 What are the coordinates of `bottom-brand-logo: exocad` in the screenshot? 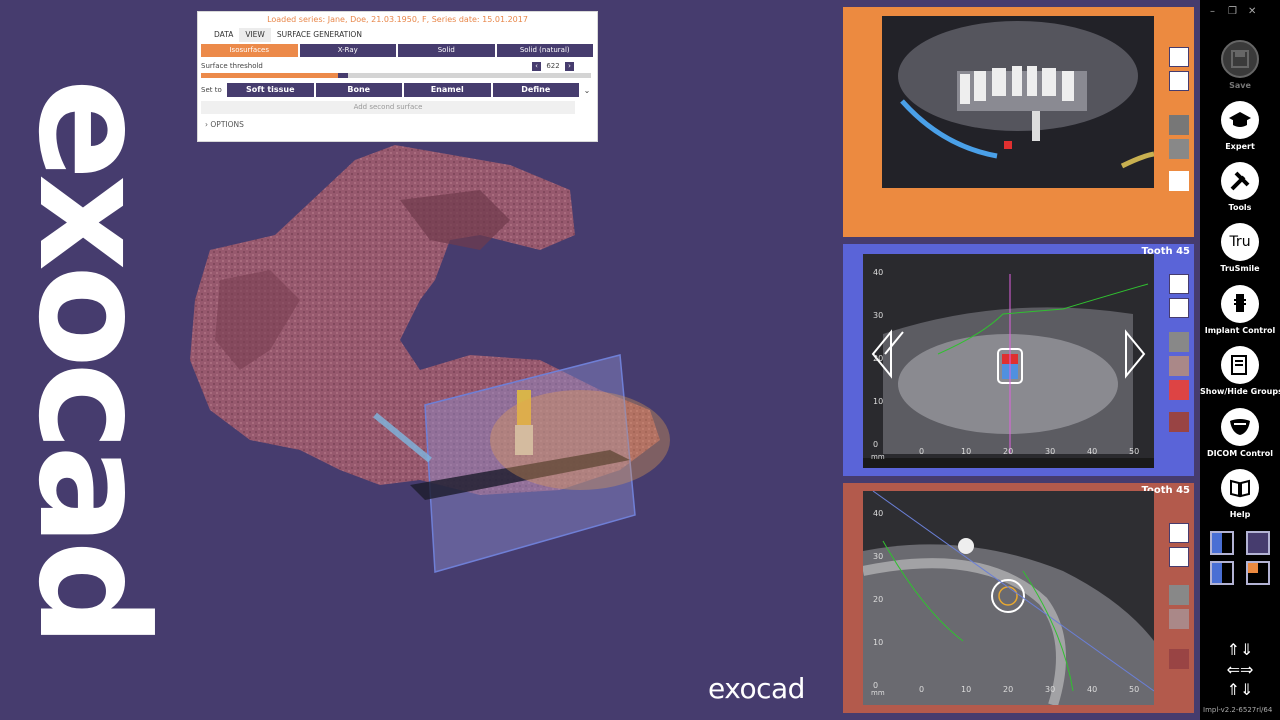 It's located at (756, 688).